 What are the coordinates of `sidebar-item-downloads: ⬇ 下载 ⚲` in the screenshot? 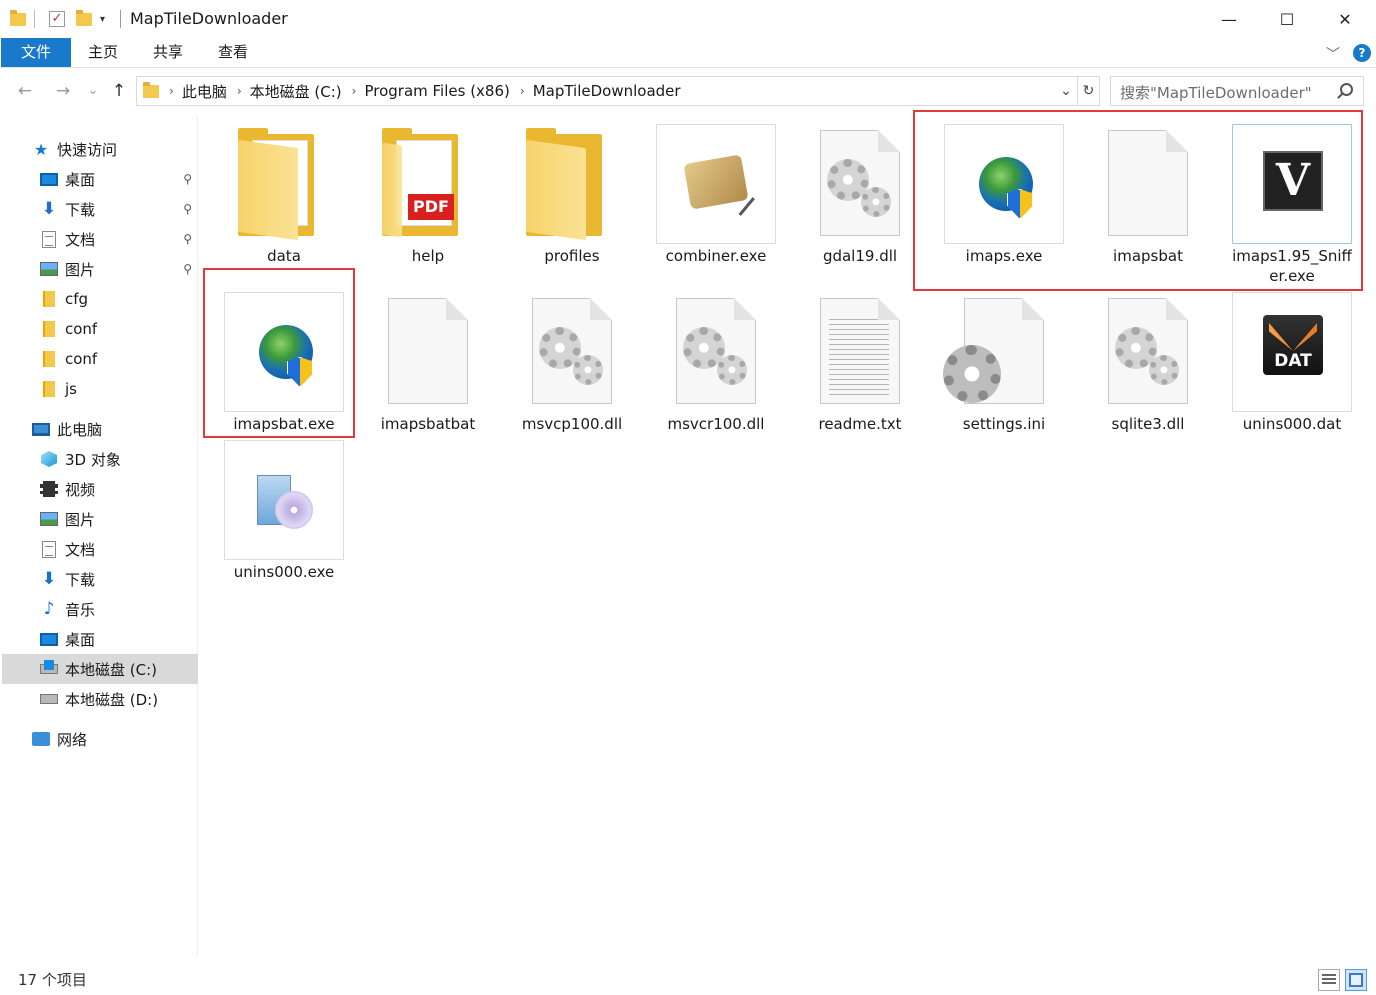 It's located at (118, 209).